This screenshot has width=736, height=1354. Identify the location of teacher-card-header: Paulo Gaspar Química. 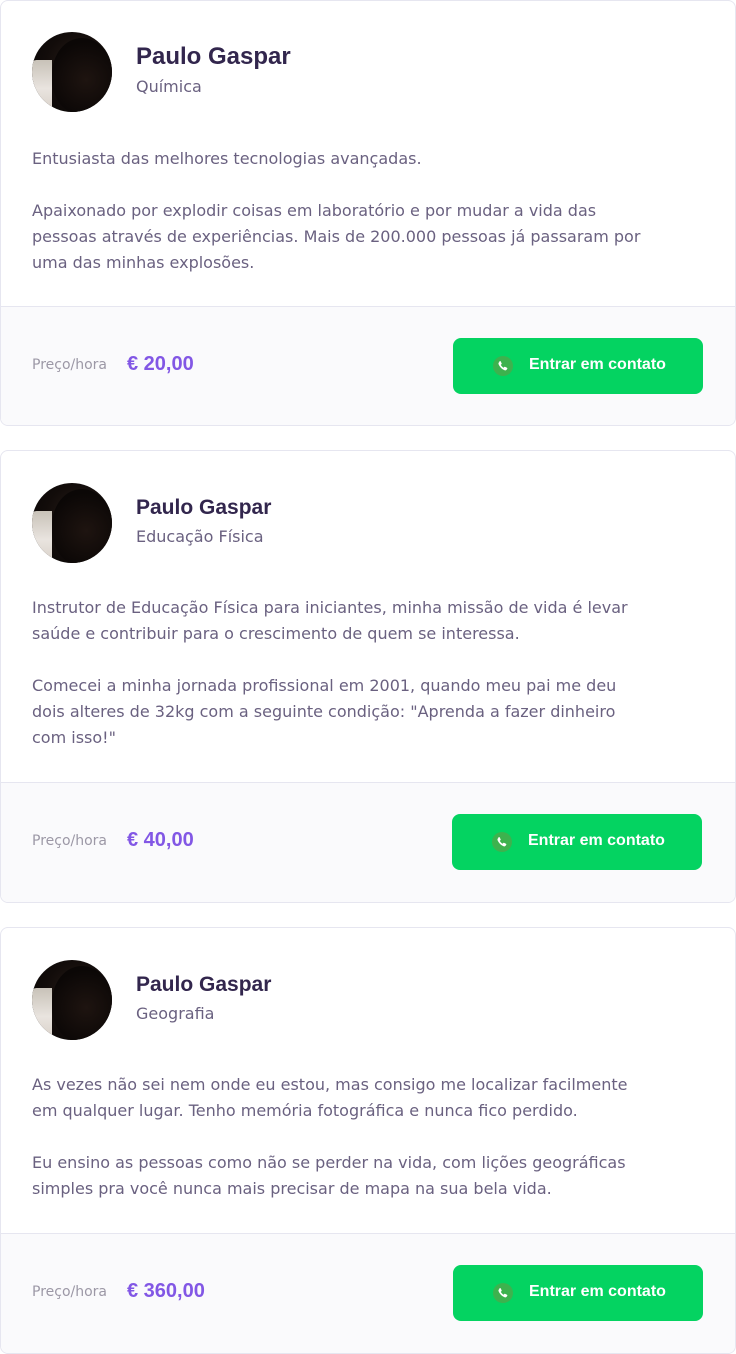
(368, 61).